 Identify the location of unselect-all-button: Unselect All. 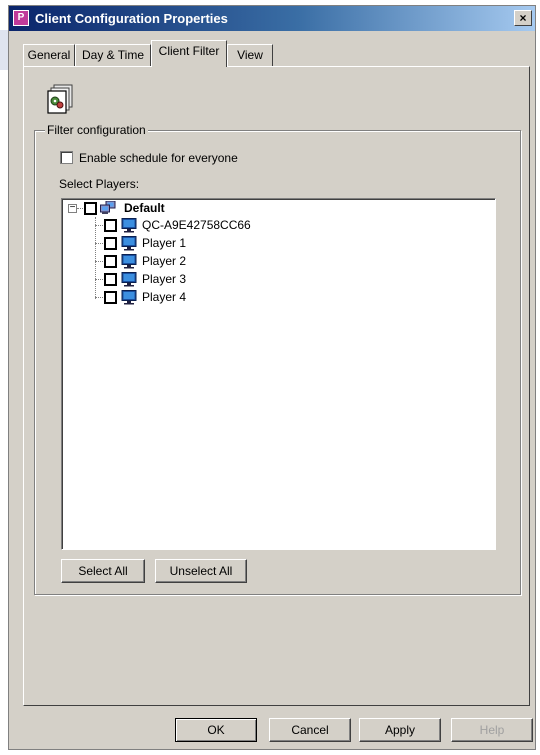
(201, 571).